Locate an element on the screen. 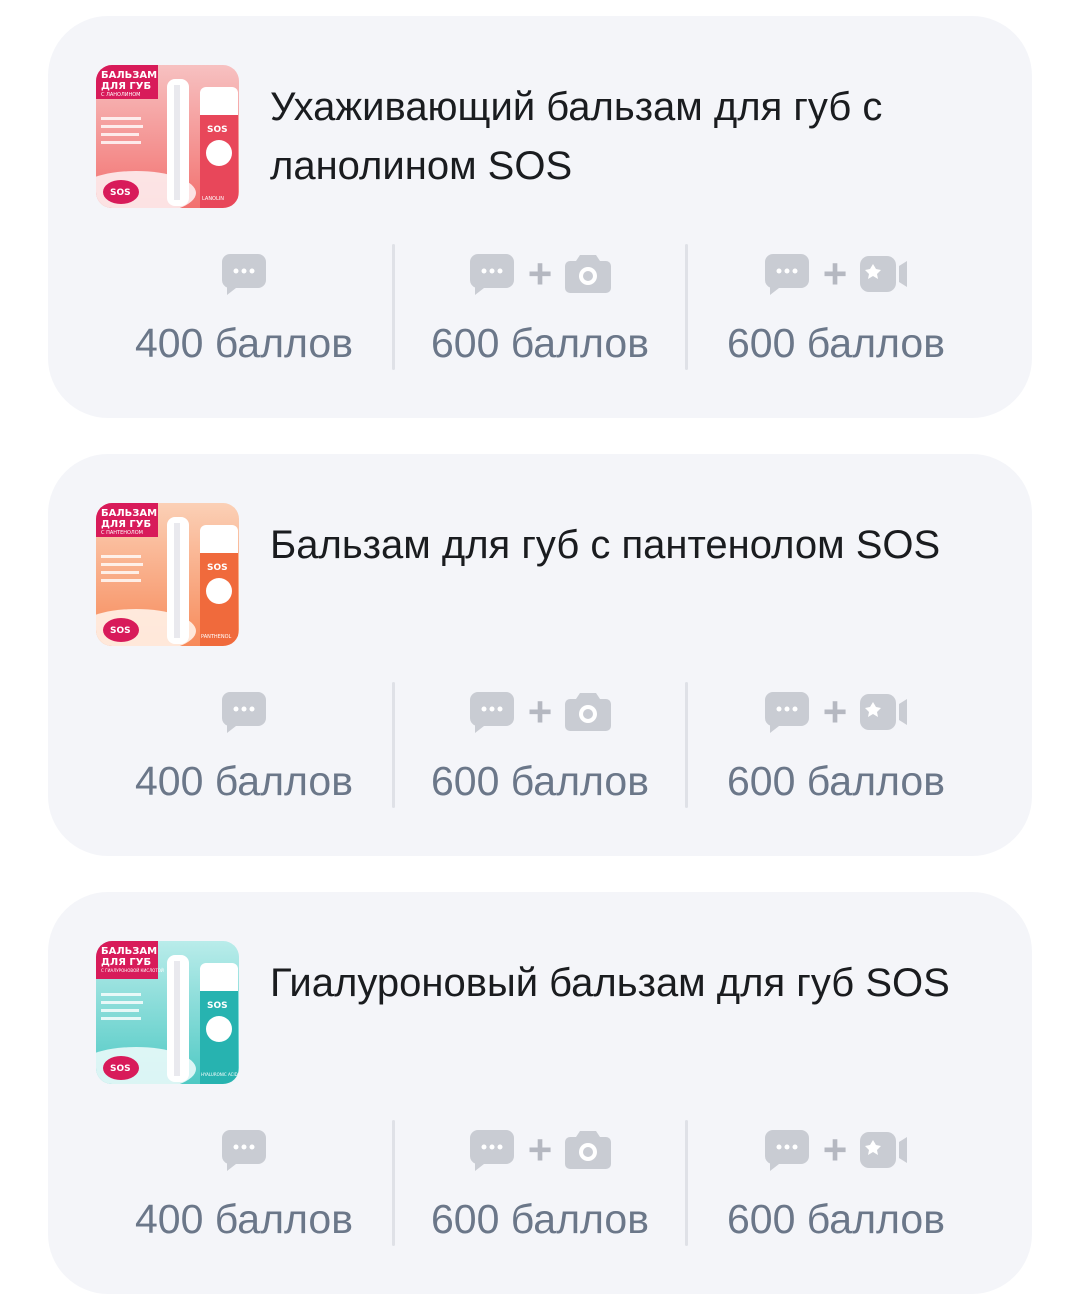  image-subheading: С ЛАНОЛИНОМ is located at coordinates (120, 95).